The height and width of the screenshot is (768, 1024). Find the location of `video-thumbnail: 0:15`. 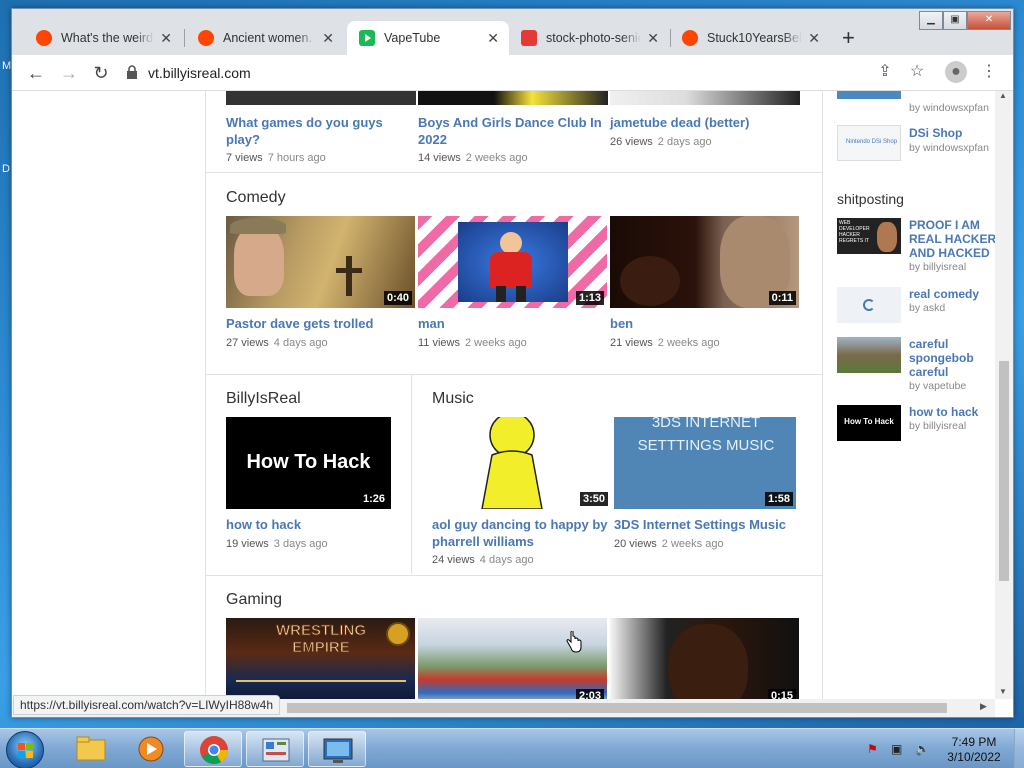

video-thumbnail: 0:15 is located at coordinates (704, 658).